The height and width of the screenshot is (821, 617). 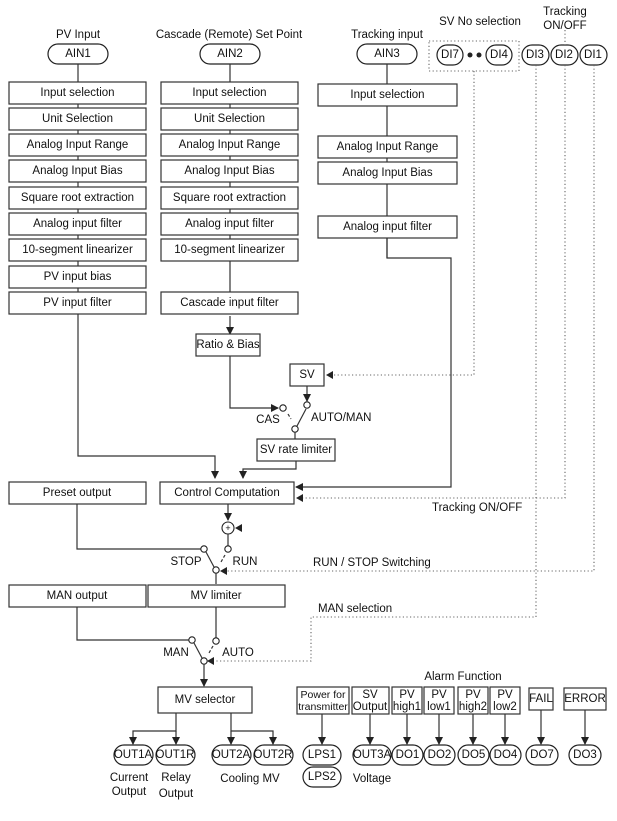 What do you see at coordinates (505, 707) in the screenshot?
I see `pv-low2-line2: low2` at bounding box center [505, 707].